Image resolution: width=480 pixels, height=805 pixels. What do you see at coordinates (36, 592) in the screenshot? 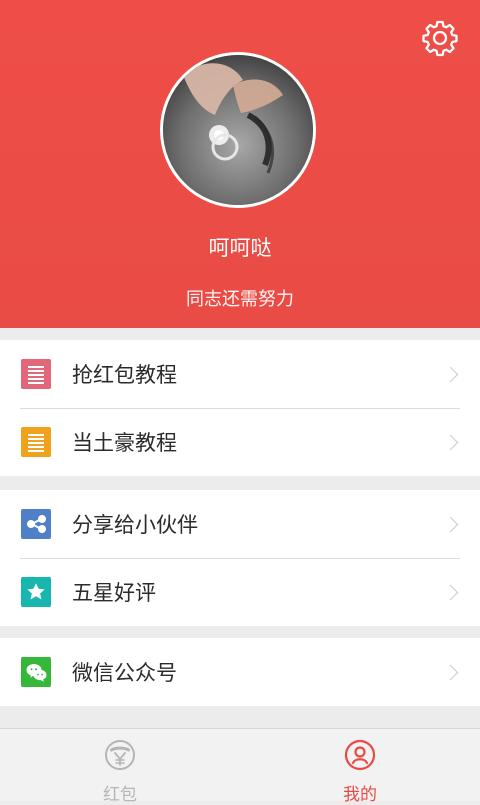
I see `star-icon` at bounding box center [36, 592].